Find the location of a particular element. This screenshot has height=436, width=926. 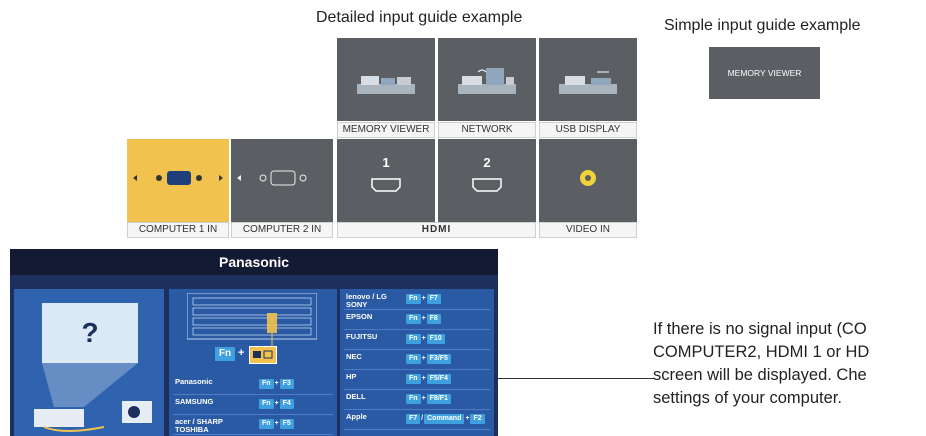

brand-row: NEC Fn + F3/F5 is located at coordinates (417, 360).